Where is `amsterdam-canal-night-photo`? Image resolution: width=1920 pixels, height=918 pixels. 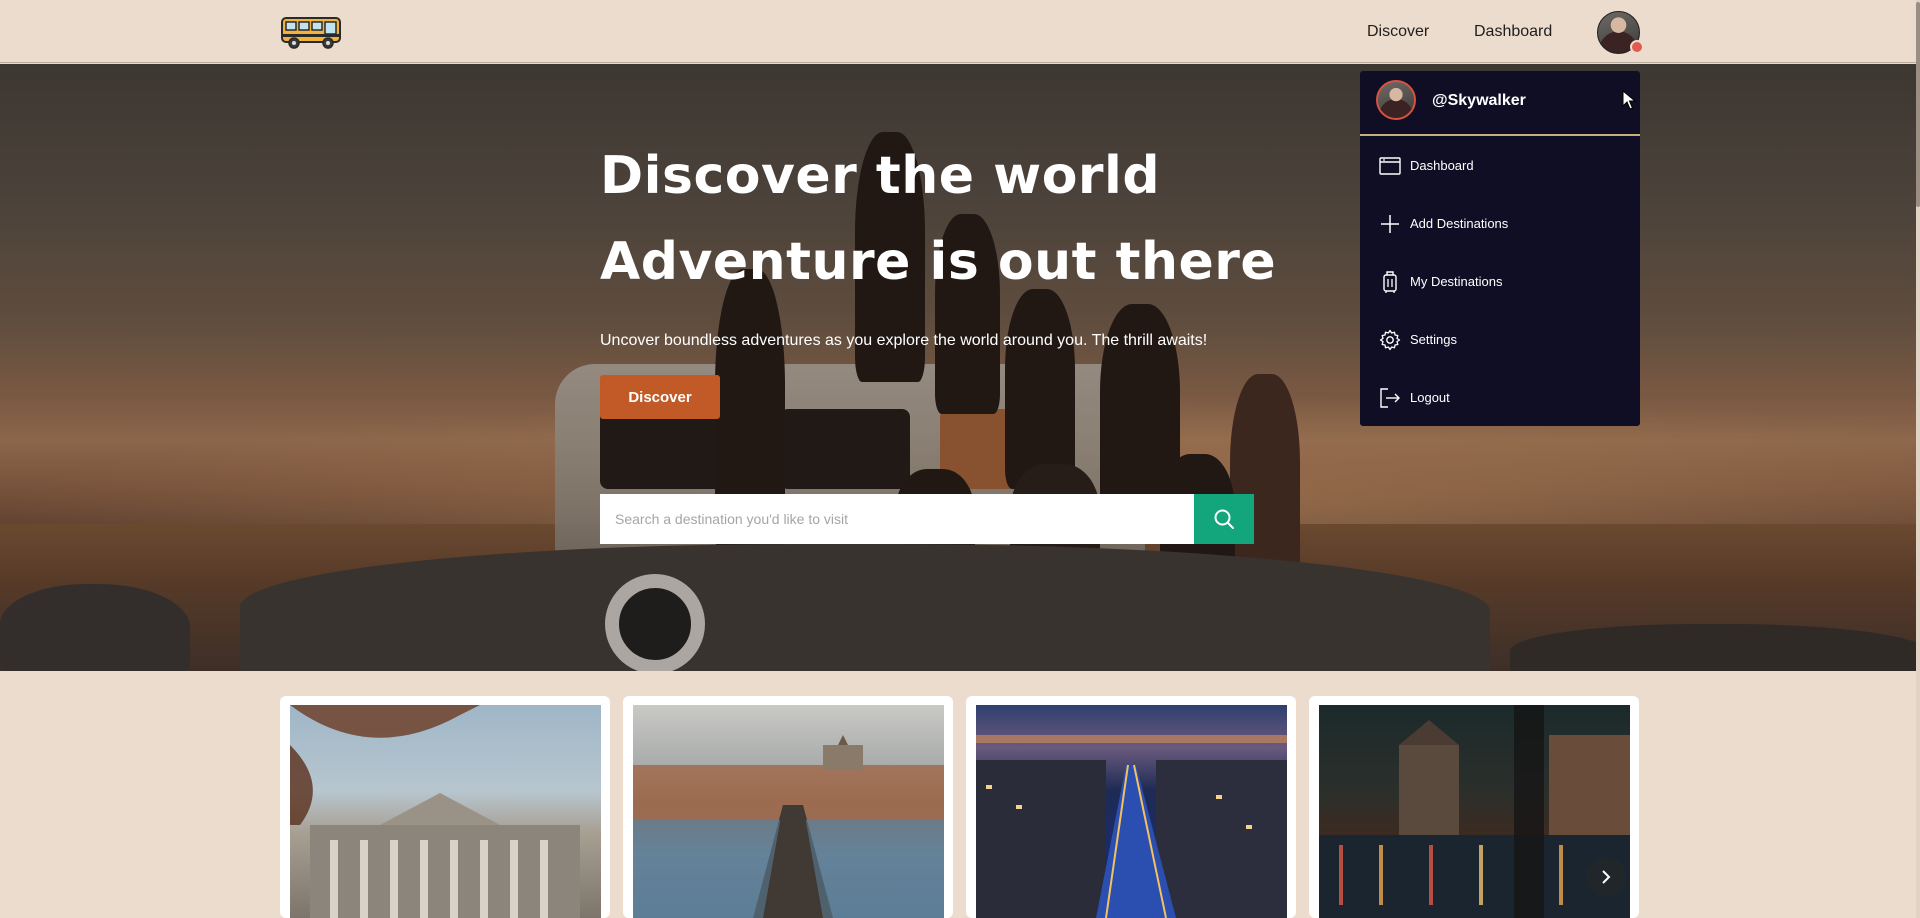 amsterdam-canal-night-photo is located at coordinates (1474, 811).